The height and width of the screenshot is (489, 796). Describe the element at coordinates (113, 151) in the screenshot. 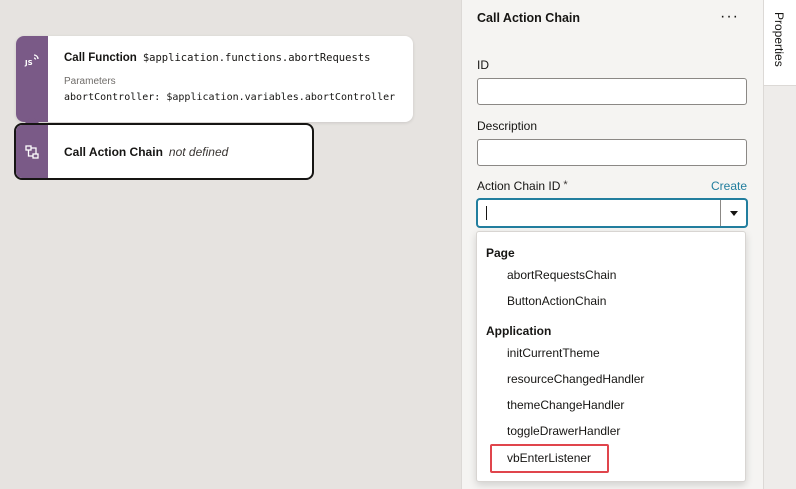

I see `node-label: Call Action Chain` at that location.